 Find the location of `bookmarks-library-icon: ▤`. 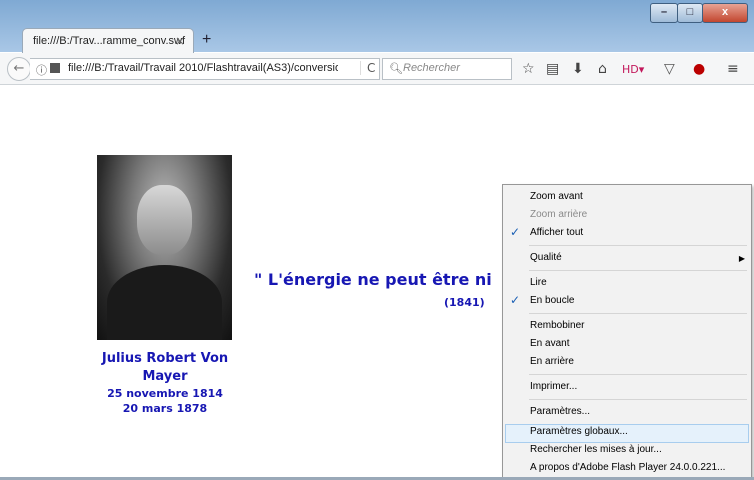

bookmarks-library-icon: ▤ is located at coordinates (552, 69).